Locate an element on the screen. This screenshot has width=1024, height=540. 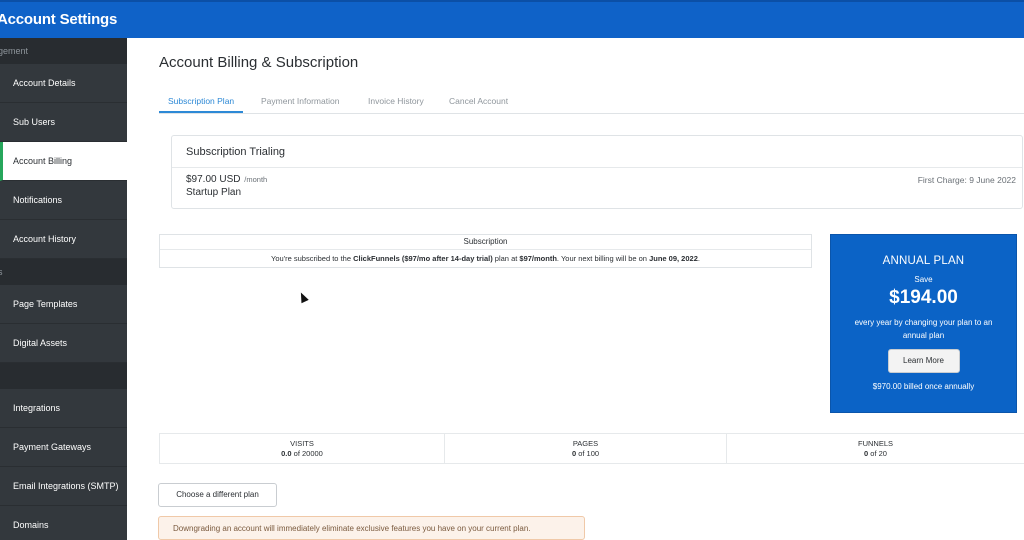
sidebar-item-account-details: Account Details is located at coordinates (63, 83).